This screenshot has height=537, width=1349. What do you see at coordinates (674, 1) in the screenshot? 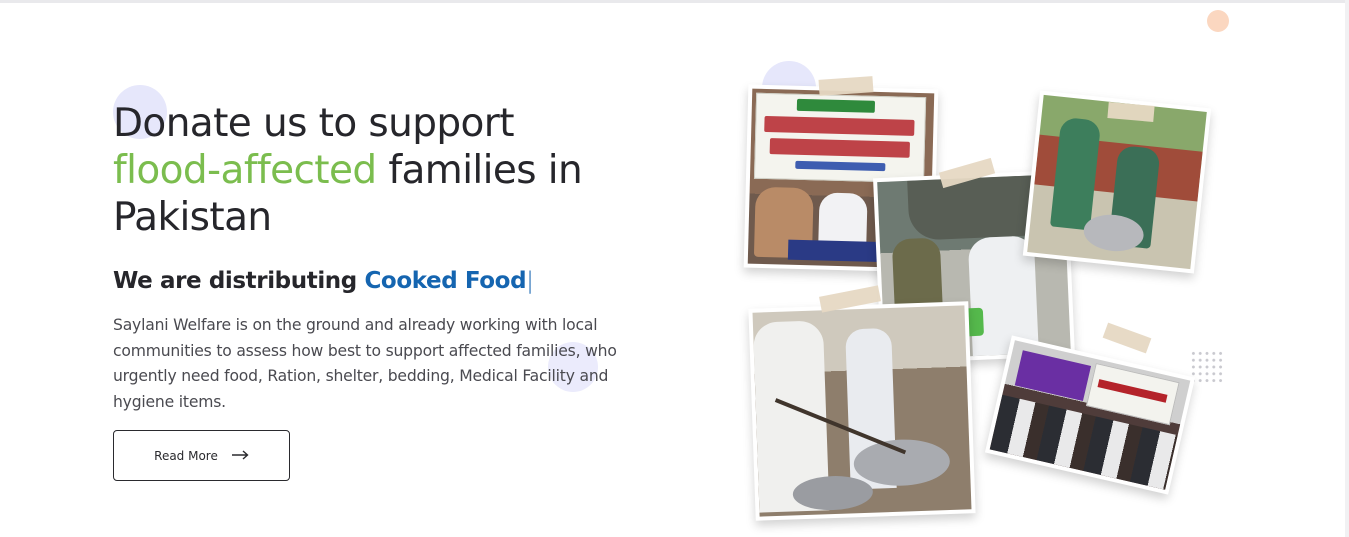
I see `top-divider` at bounding box center [674, 1].